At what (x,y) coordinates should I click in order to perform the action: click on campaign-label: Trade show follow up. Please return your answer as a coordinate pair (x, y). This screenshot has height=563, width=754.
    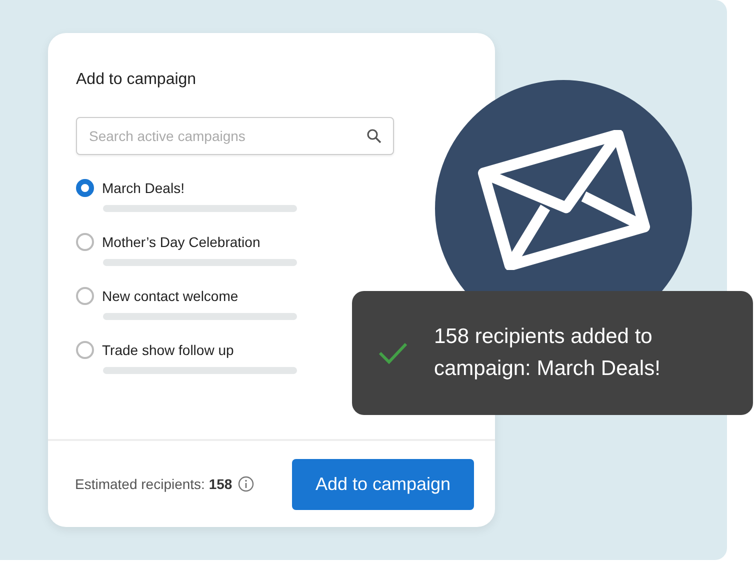
    Looking at the image, I should click on (168, 350).